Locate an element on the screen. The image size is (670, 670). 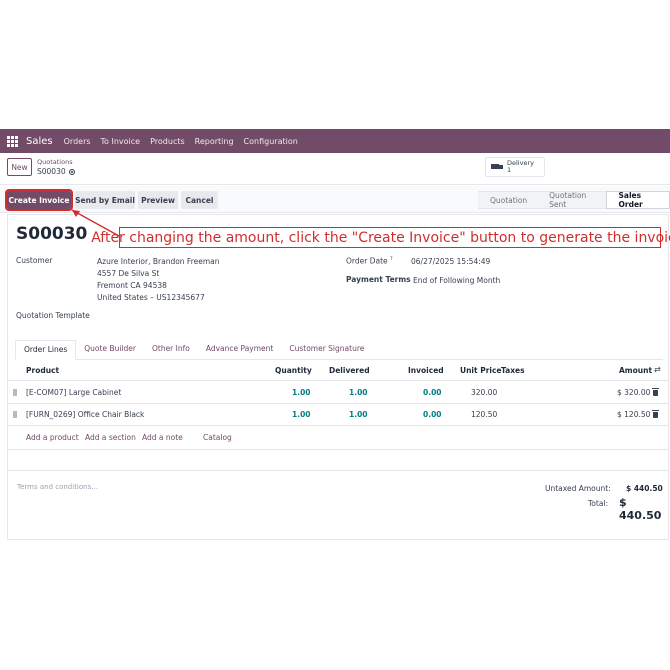
status-bar: Quotation Quotation Sent Sales Order is located at coordinates (574, 200).